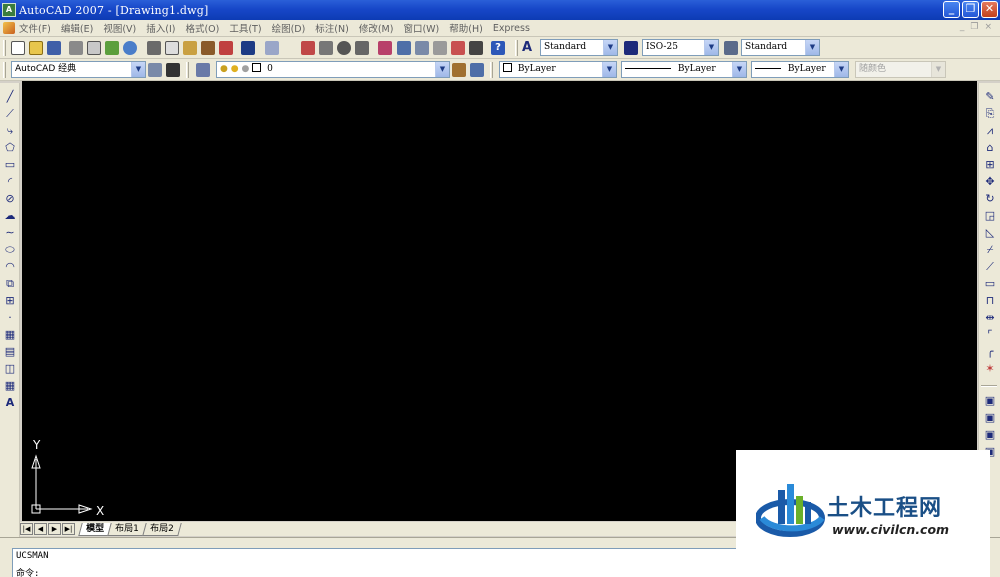 The width and height of the screenshot is (1000, 577). Describe the element at coordinates (558, 69) in the screenshot. I see `color-select: ByLayer ▼` at that location.